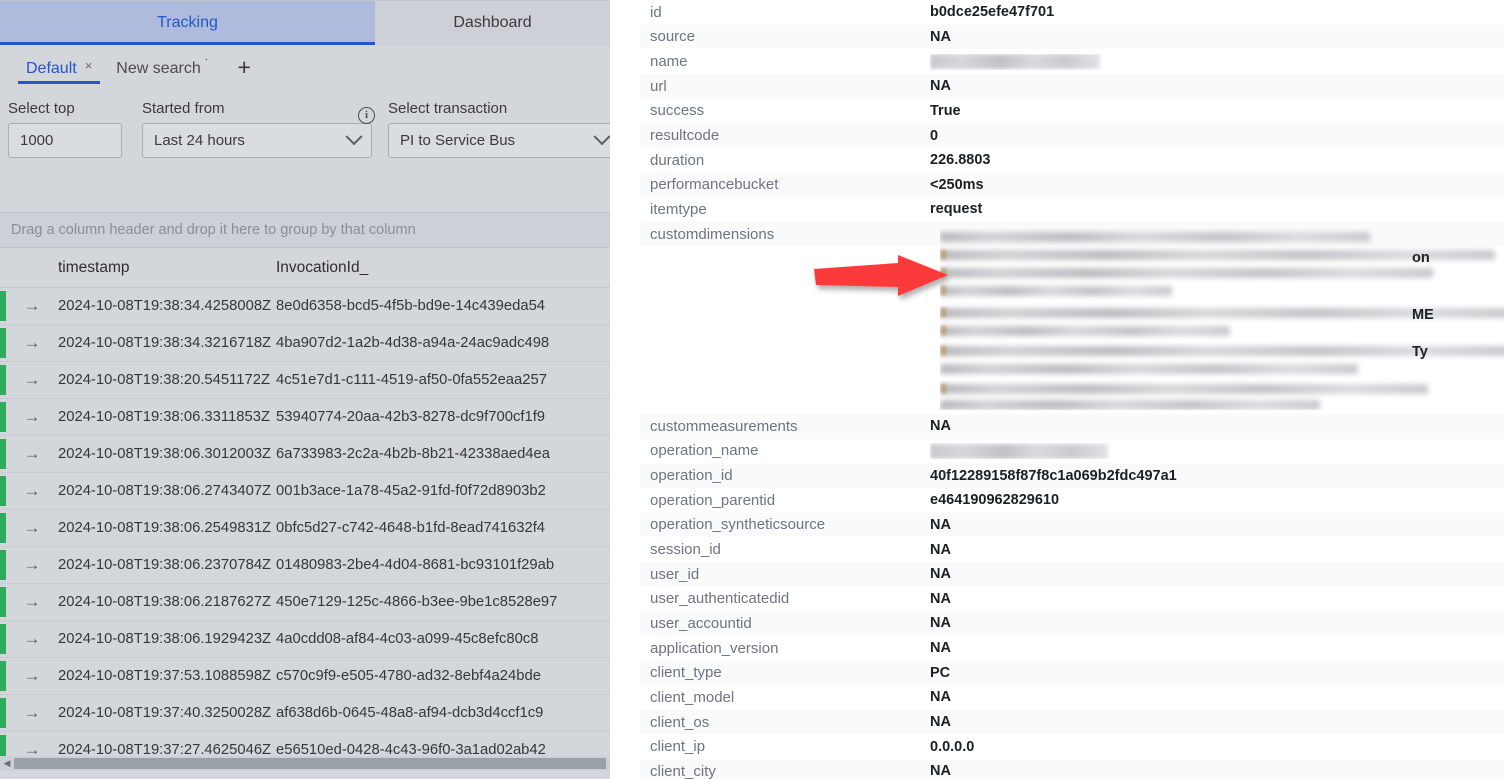 This screenshot has height=779, width=1504. I want to click on started-from-select: Last 24 hours, so click(257, 140).